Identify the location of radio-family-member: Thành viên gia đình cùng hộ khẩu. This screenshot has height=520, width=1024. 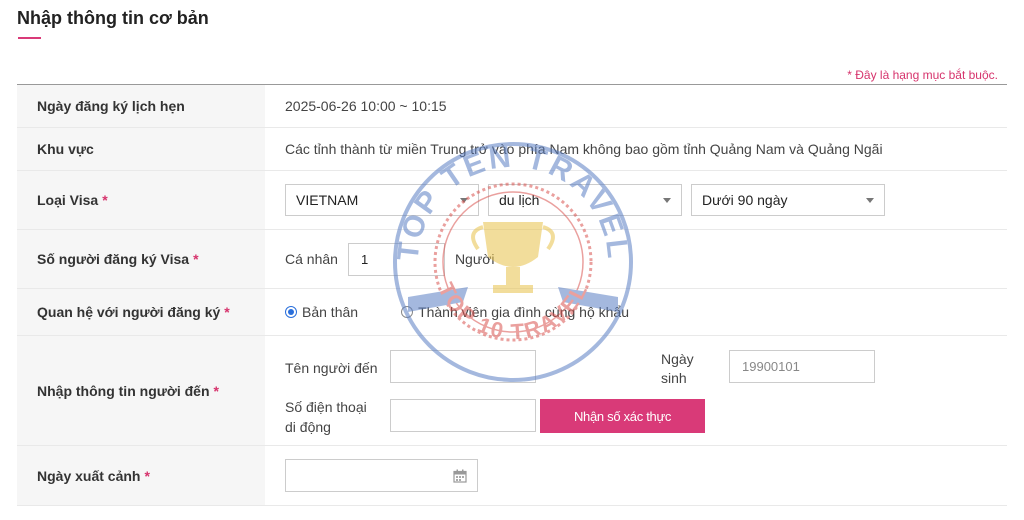
(515, 312).